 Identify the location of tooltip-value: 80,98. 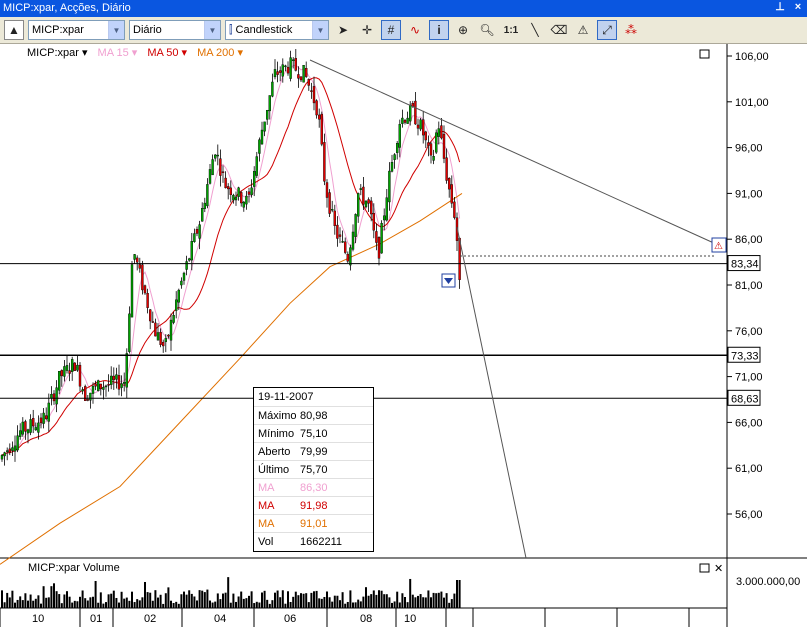
(314, 416).